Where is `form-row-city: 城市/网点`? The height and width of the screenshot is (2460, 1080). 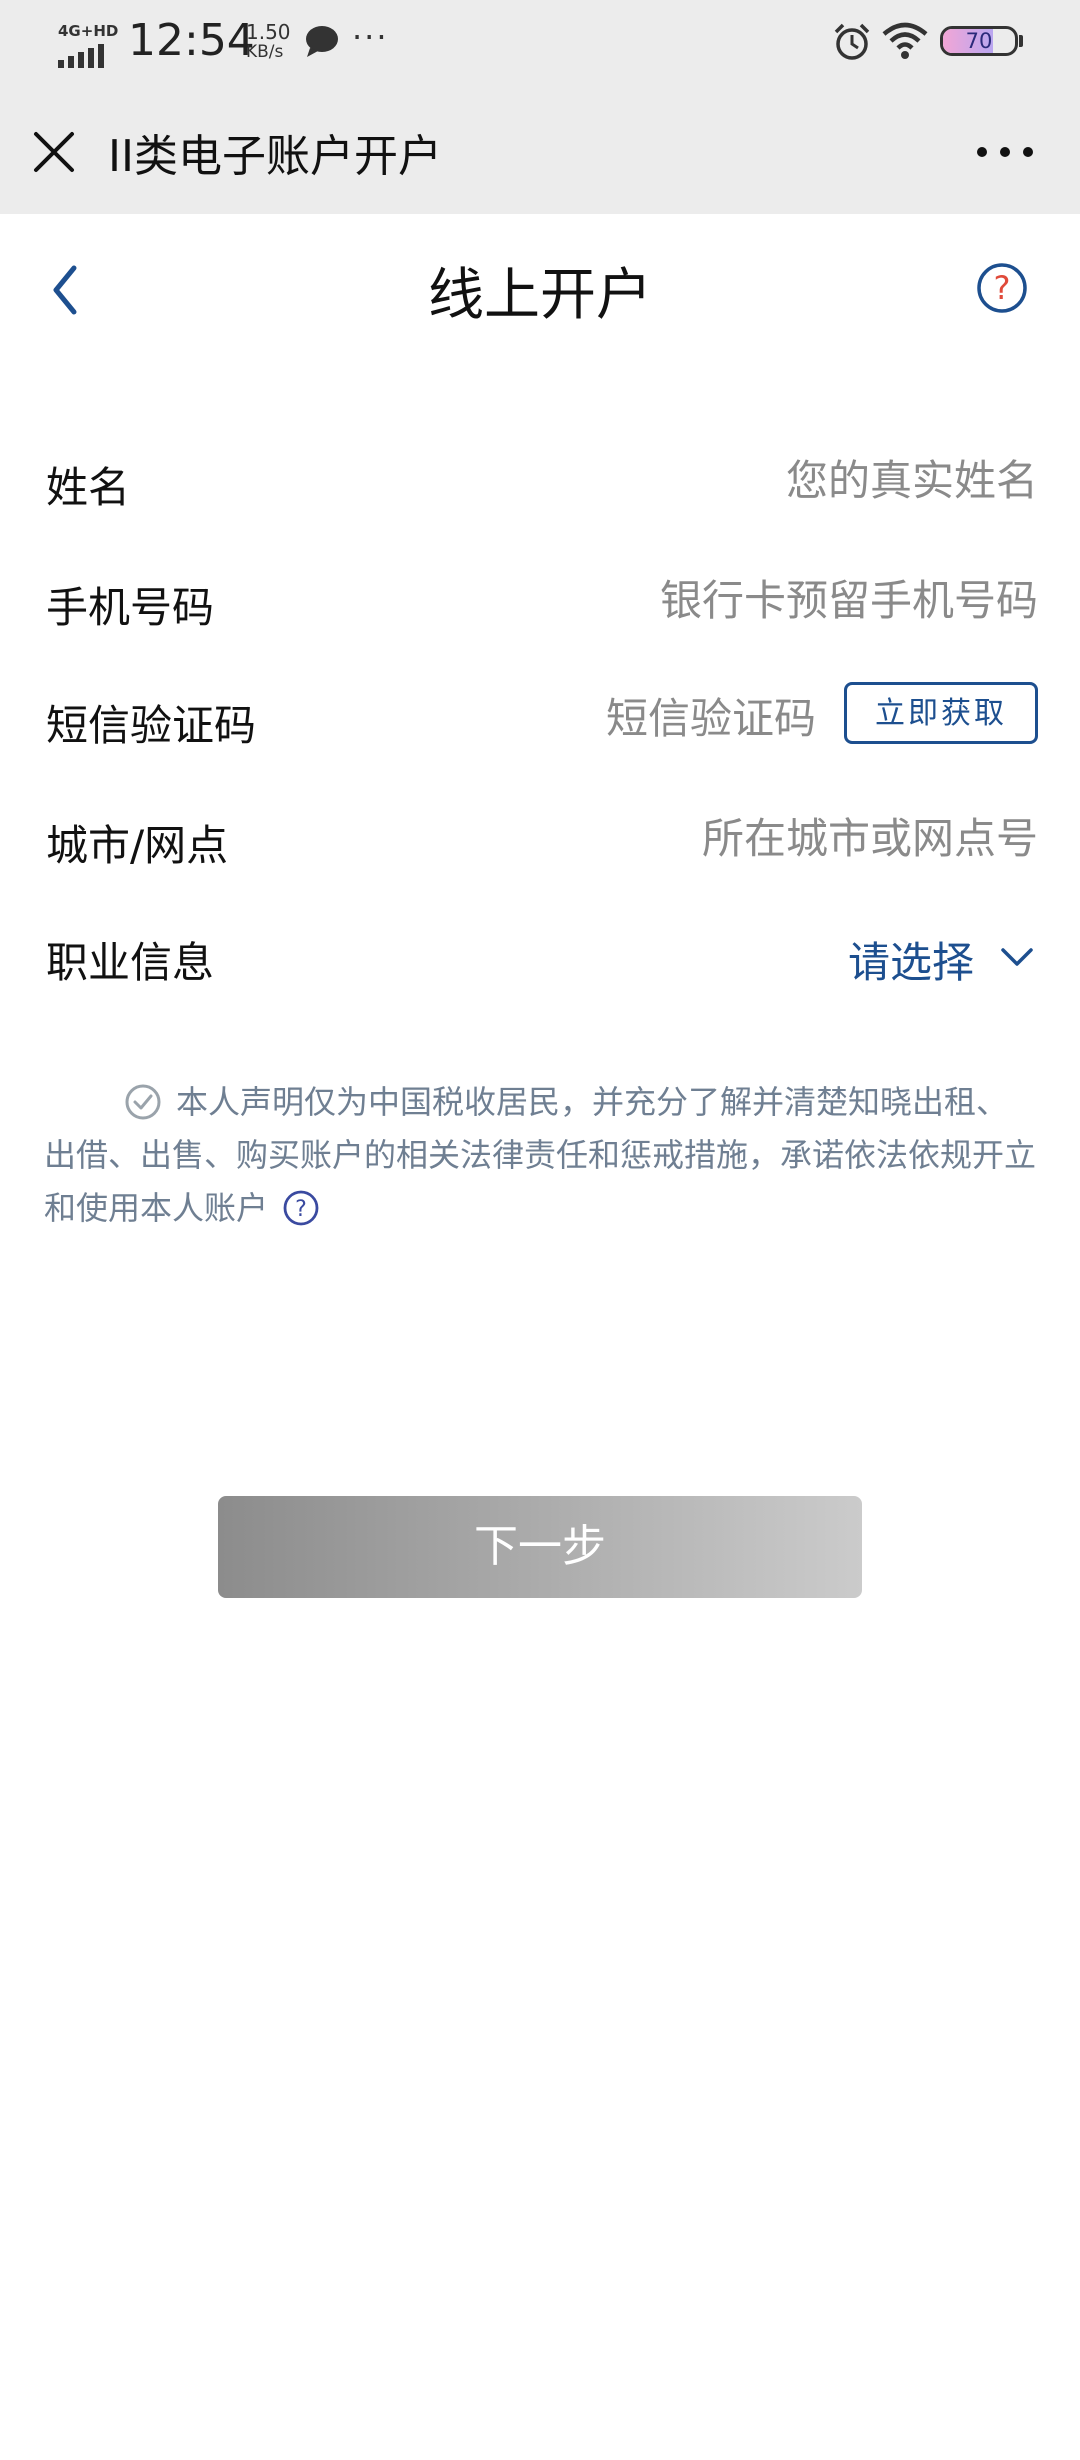
form-row-city: 城市/网点 is located at coordinates (542, 838).